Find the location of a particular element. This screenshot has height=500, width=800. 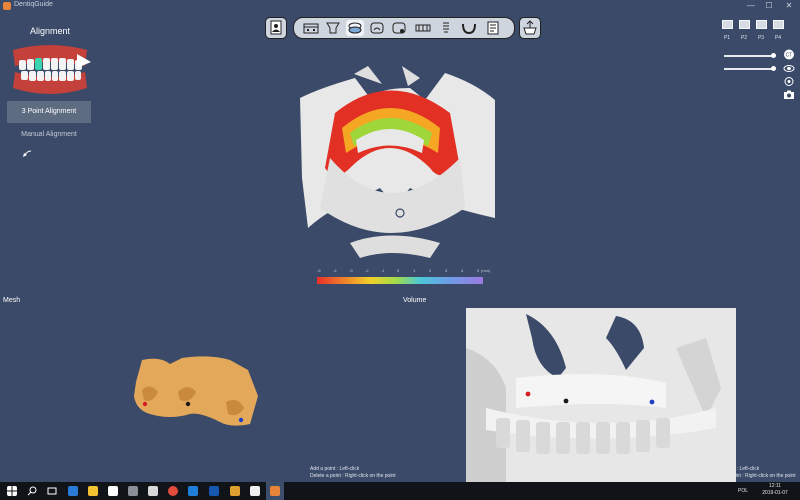

guide-icon is located at coordinates (423, 28).